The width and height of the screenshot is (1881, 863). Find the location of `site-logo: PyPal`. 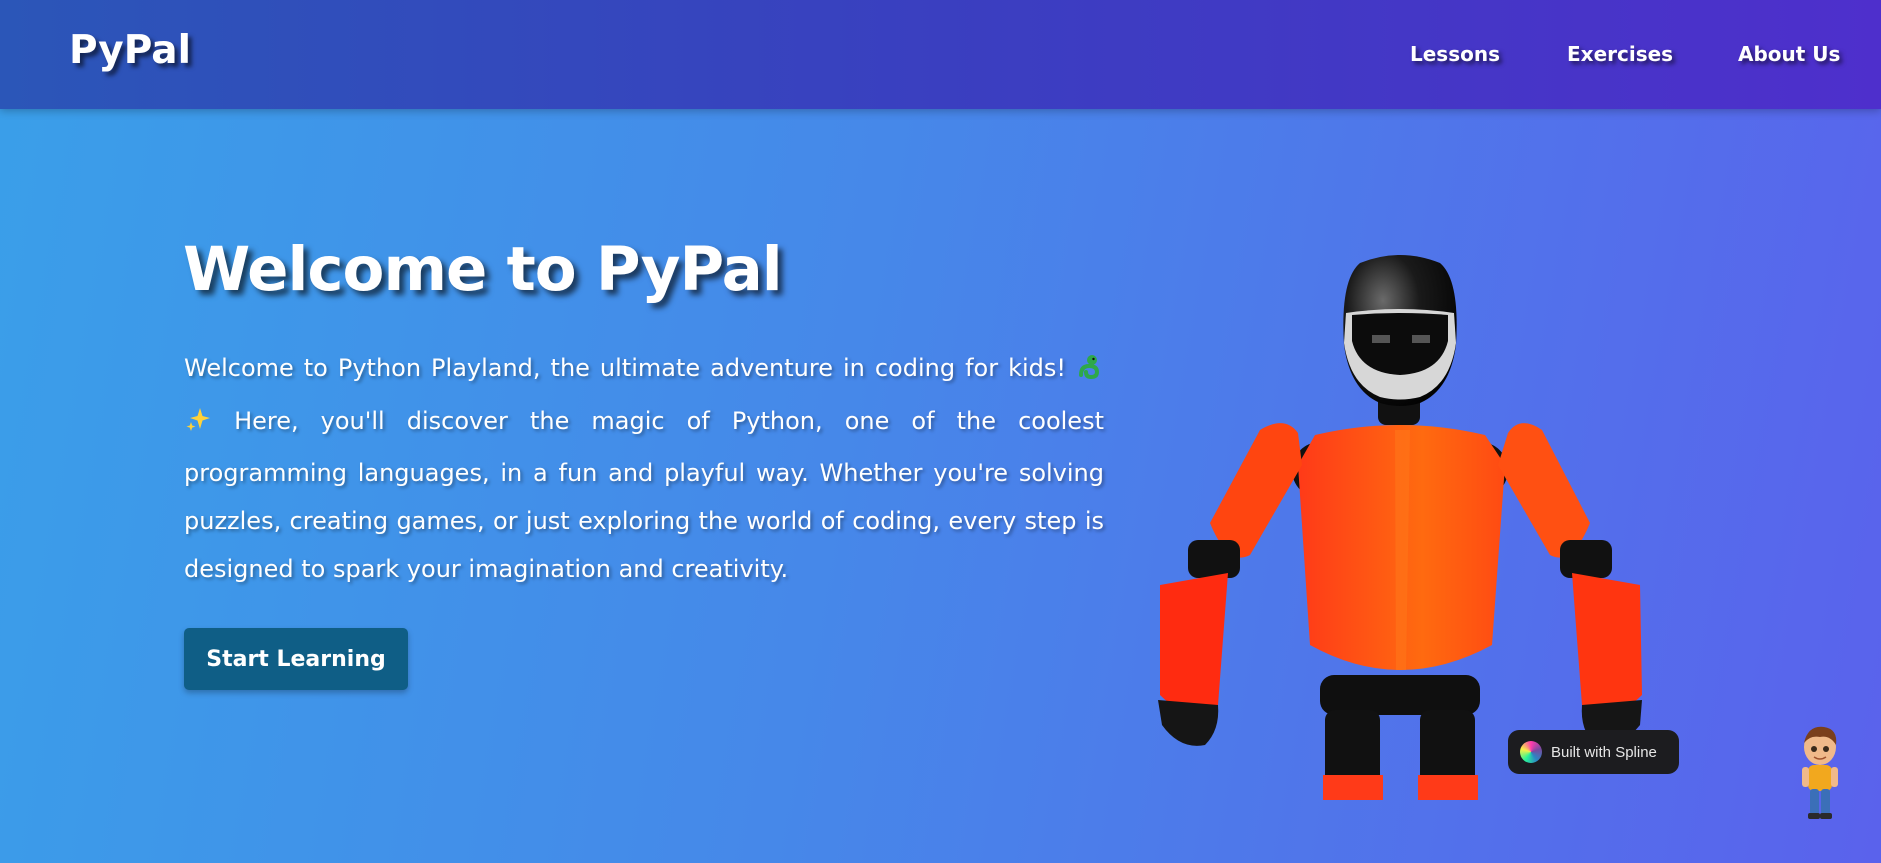

site-logo: PyPal is located at coordinates (130, 50).